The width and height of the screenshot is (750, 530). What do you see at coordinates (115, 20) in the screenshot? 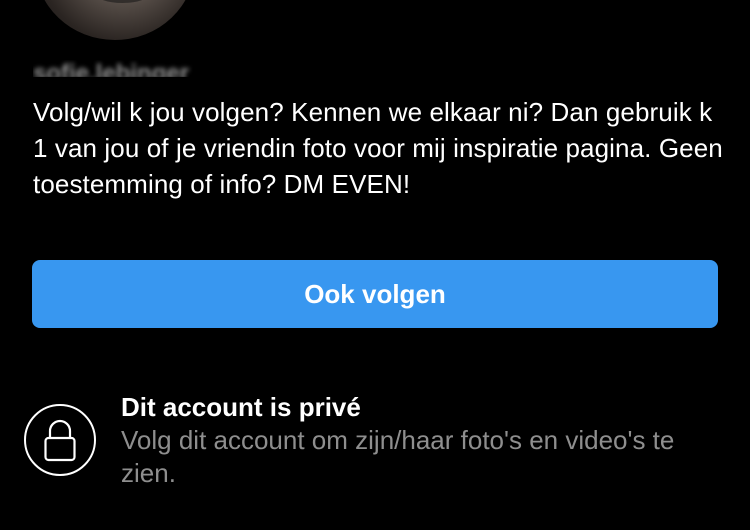
I see `profile-avatar` at bounding box center [115, 20].